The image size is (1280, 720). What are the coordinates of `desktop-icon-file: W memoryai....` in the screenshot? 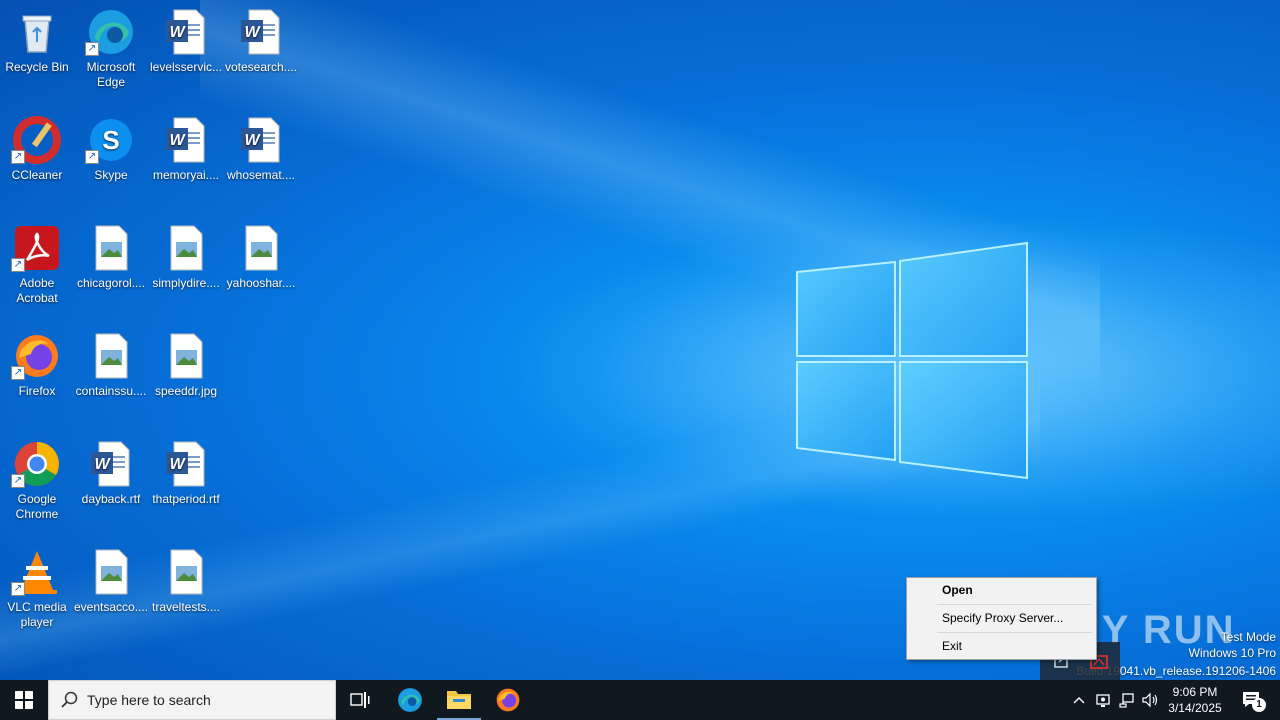 It's located at (186, 146).